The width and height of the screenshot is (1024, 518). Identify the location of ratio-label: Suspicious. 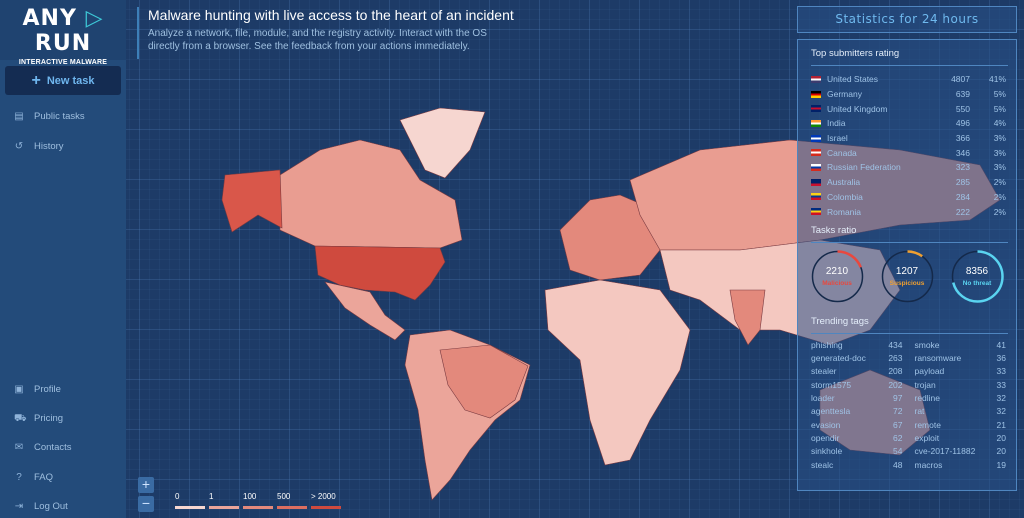
(907, 283).